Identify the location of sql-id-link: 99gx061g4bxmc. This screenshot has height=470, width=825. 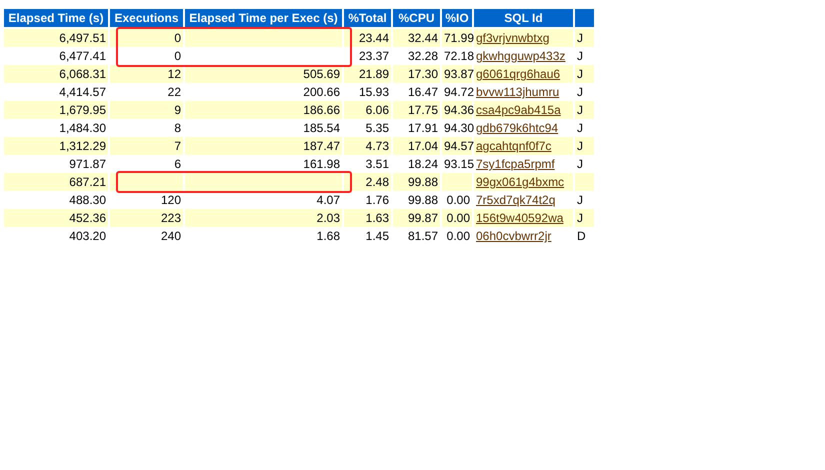
(520, 182).